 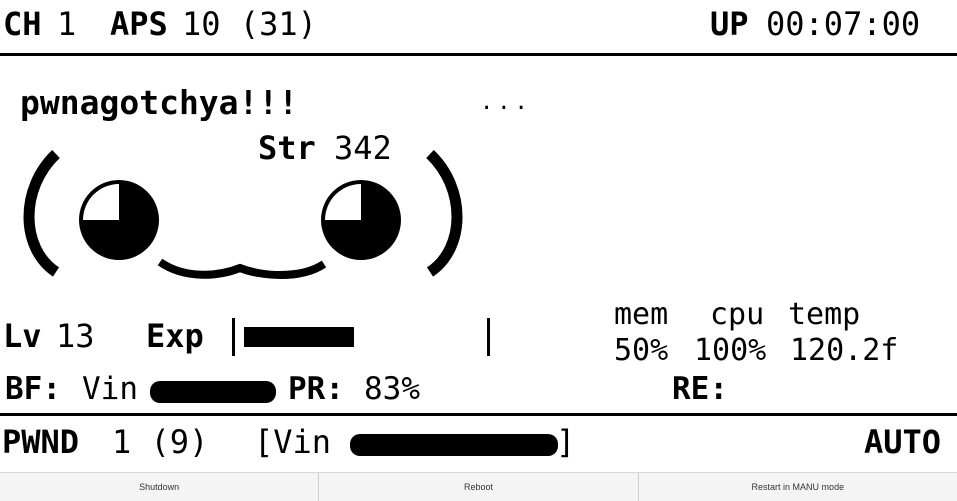 What do you see at coordinates (392, 389) in the screenshot?
I see `pr-value: 83%` at bounding box center [392, 389].